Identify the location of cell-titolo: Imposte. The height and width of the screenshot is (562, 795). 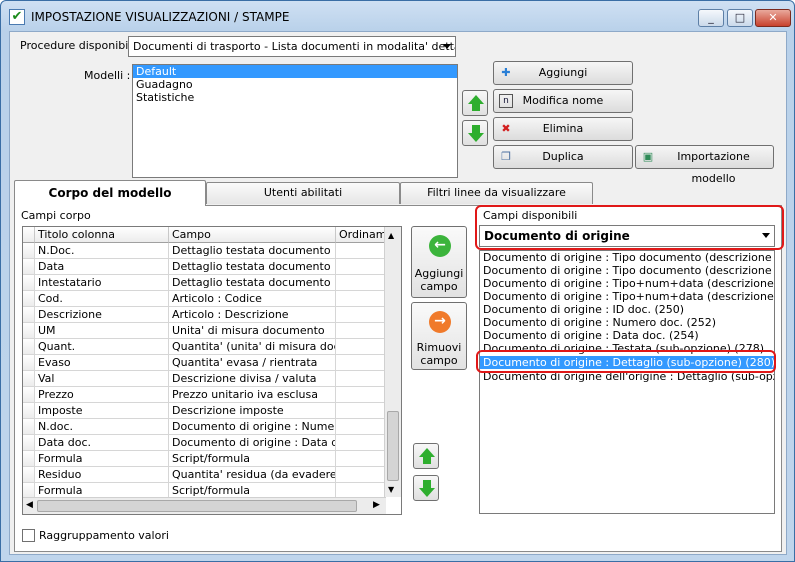
(102, 411).